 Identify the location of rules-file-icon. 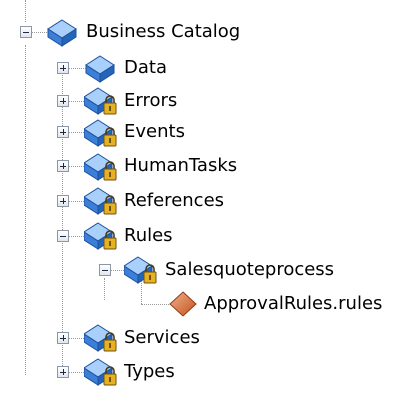
(183, 304).